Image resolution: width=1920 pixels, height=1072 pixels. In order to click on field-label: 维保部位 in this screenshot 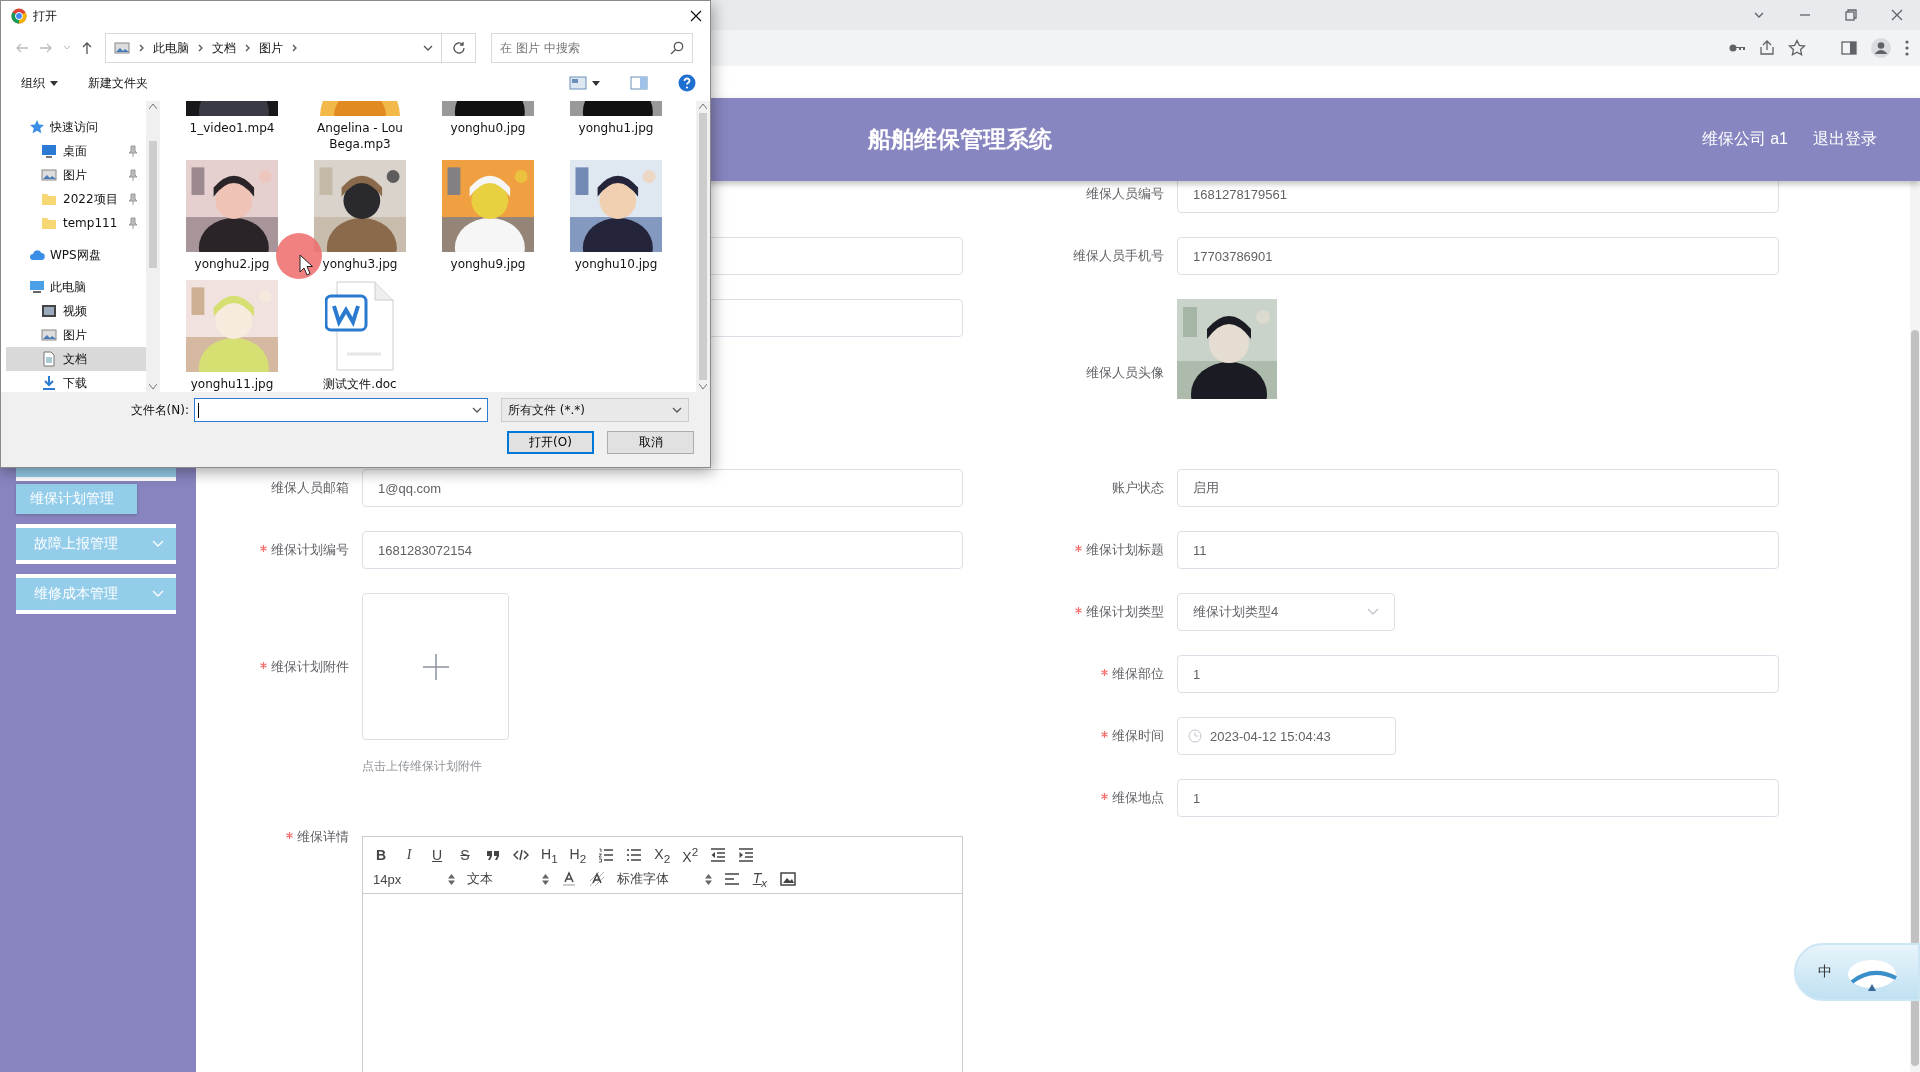, I will do `click(1070, 674)`.